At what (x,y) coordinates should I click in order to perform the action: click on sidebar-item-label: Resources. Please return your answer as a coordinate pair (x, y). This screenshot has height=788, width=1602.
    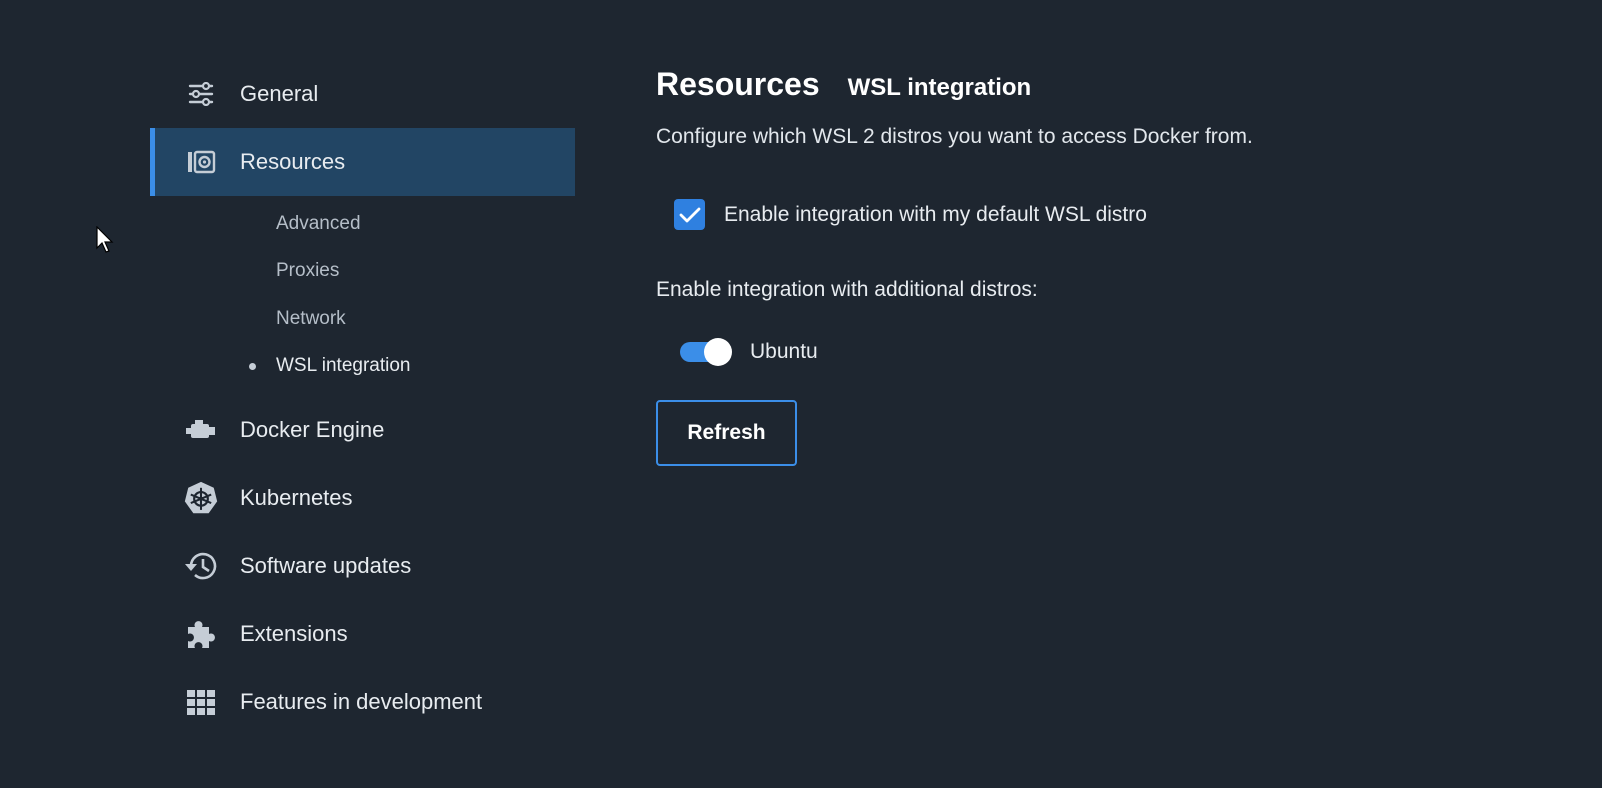
    Looking at the image, I should click on (293, 161).